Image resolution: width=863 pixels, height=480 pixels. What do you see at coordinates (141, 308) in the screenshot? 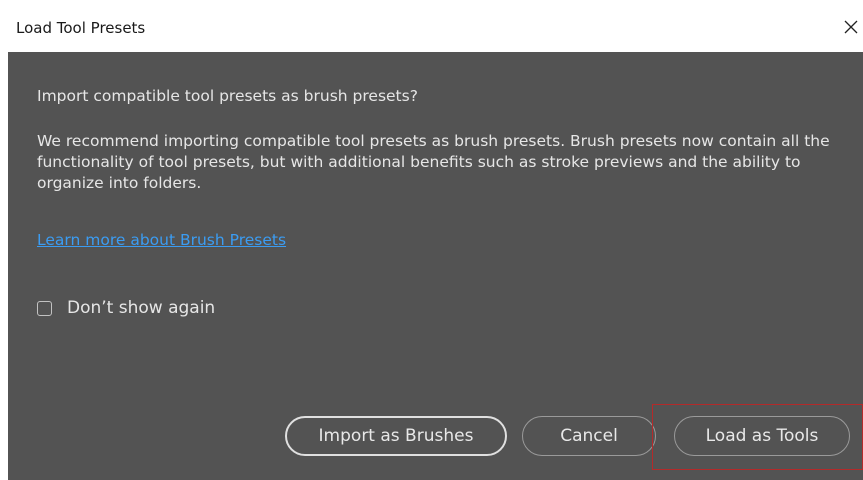
I see `dont-show-again-label: Don’t show again` at bounding box center [141, 308].